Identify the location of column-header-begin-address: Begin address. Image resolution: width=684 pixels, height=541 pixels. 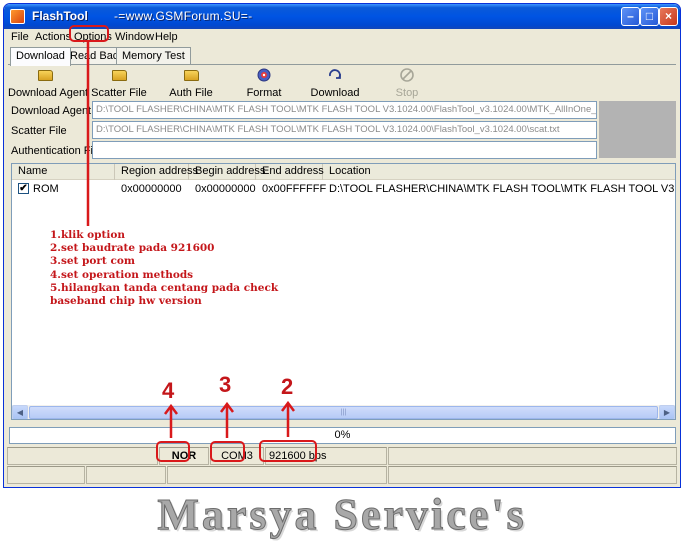
(227, 172).